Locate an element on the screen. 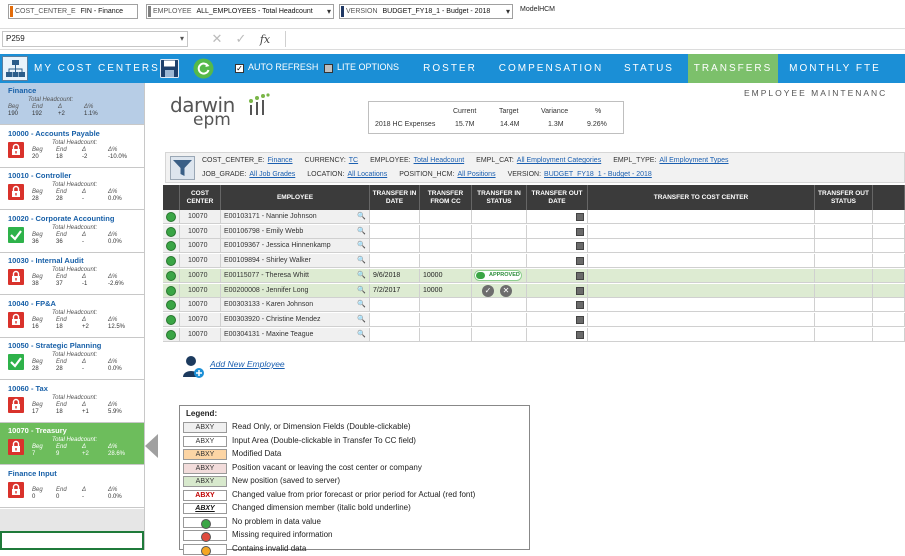  org-chart-home-button is located at coordinates (15, 68).